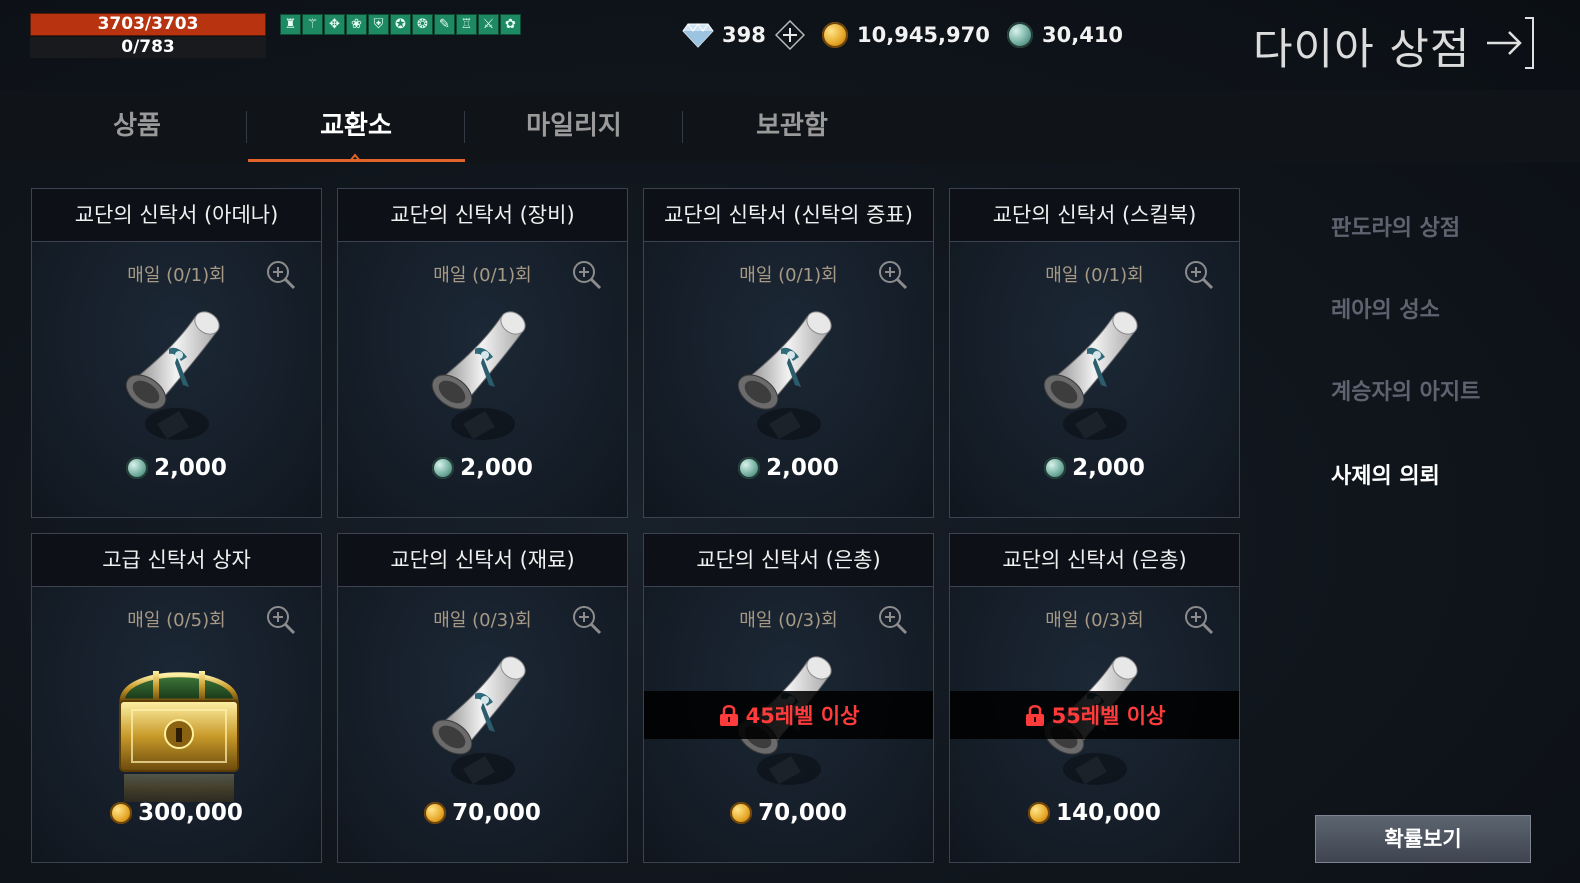 This screenshot has width=1580, height=883. What do you see at coordinates (788, 215) in the screenshot?
I see `product-title: 교단의 신탁서 (신탁의 증표)` at bounding box center [788, 215].